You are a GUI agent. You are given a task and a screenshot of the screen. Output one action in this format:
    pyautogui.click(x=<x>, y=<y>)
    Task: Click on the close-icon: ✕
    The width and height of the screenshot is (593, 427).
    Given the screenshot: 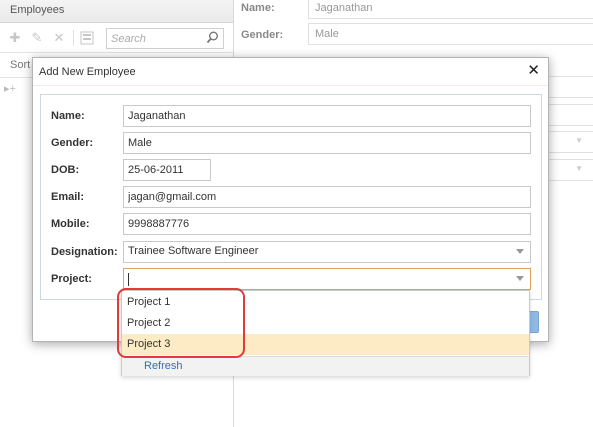 What is the action you would take?
    pyautogui.click(x=533, y=71)
    